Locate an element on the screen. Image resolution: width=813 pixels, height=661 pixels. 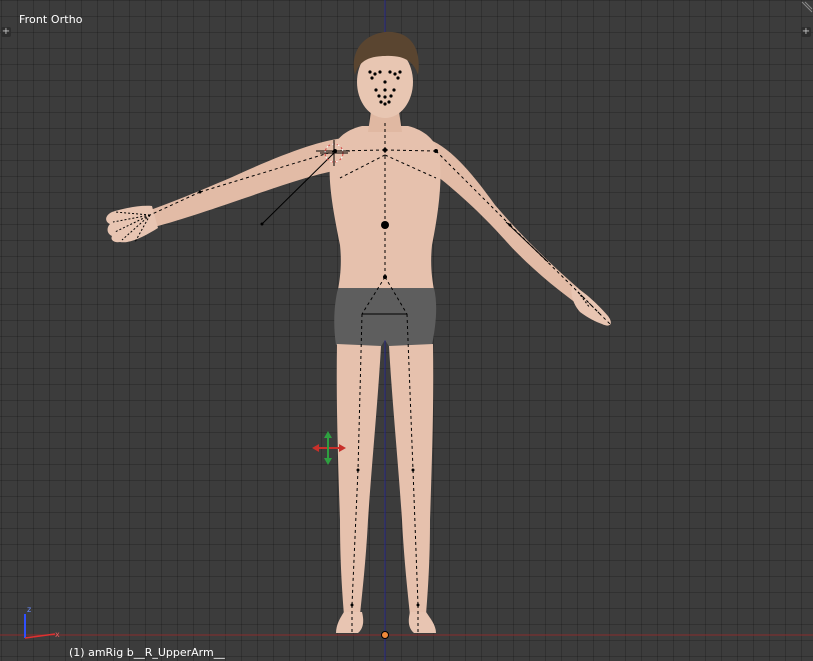
mesh-left-leg is located at coordinates (411, 479).